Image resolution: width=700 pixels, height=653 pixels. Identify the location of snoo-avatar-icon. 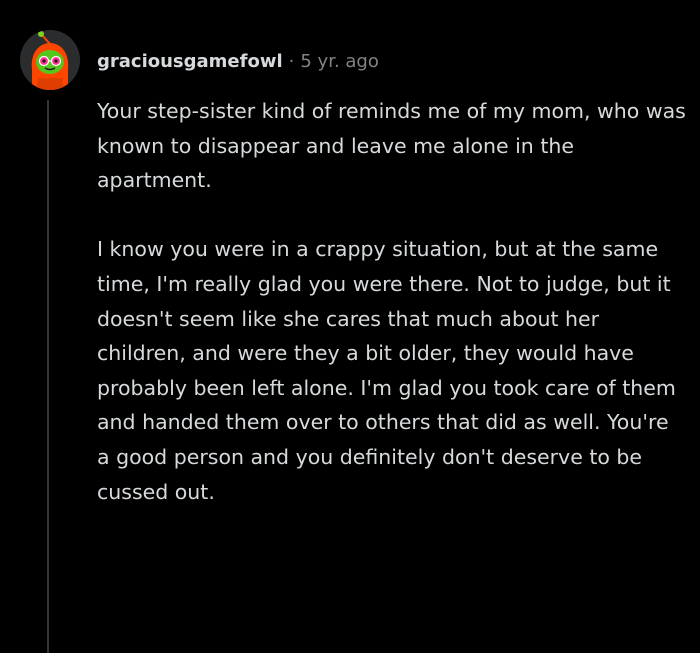
(50, 60).